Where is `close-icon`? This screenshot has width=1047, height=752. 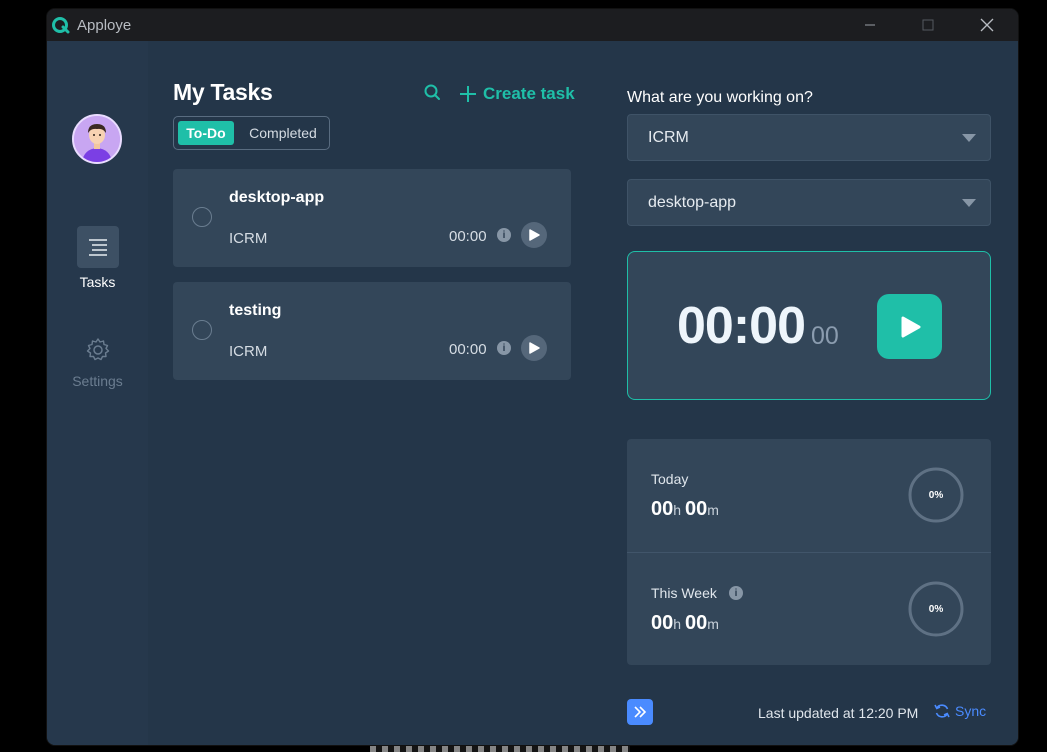
close-icon is located at coordinates (987, 25).